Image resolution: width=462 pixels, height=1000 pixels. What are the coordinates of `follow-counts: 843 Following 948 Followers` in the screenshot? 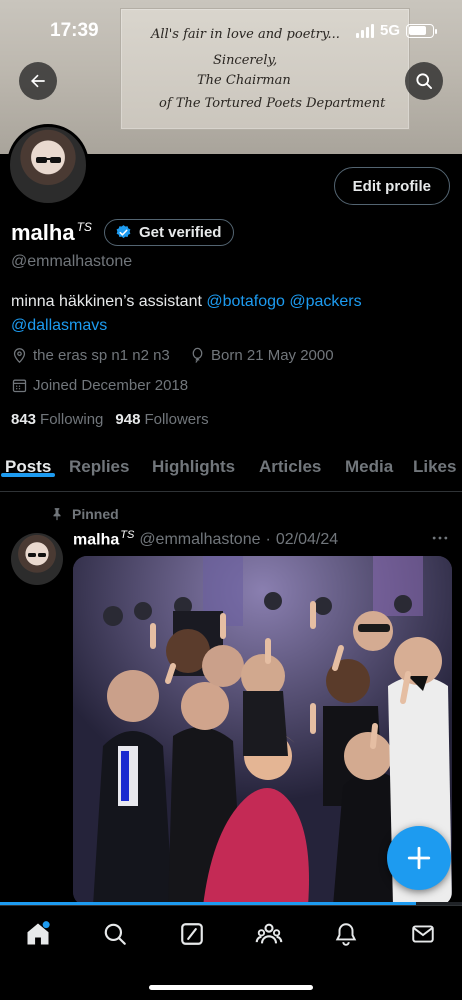 It's located at (110, 419).